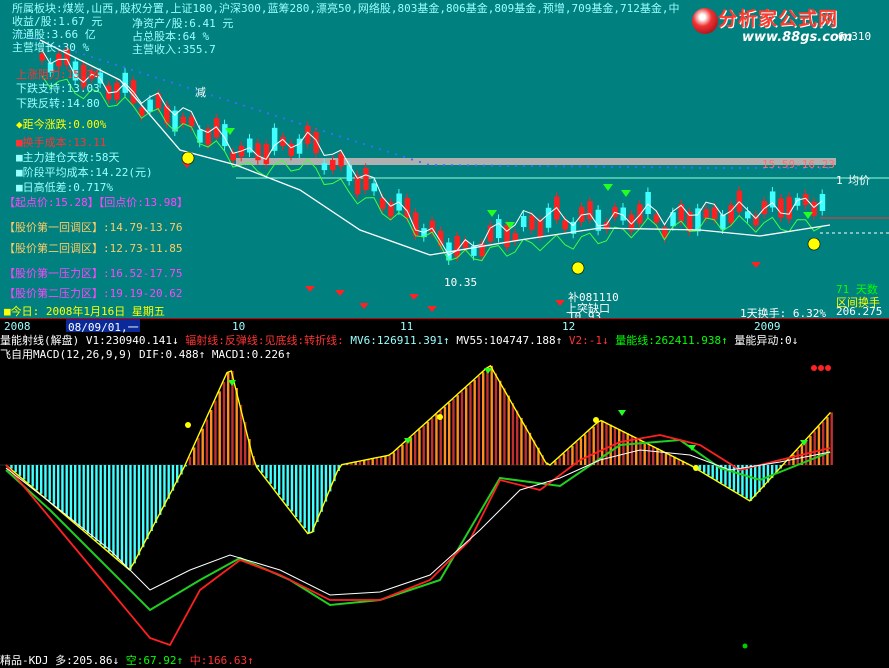 The height and width of the screenshot is (668, 889). Describe the element at coordinates (705, 21) in the screenshot. I see `globe-icon` at that location.